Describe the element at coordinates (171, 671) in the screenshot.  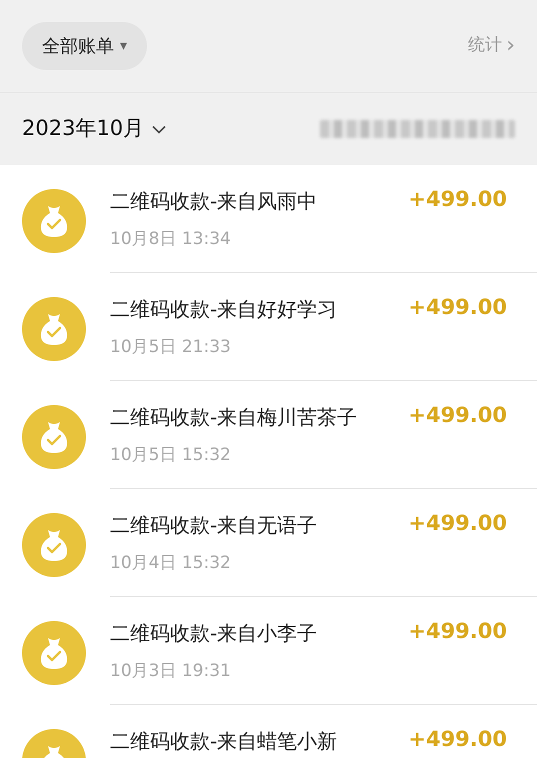
I see `transaction-time: 10月3日 19:31` at that location.